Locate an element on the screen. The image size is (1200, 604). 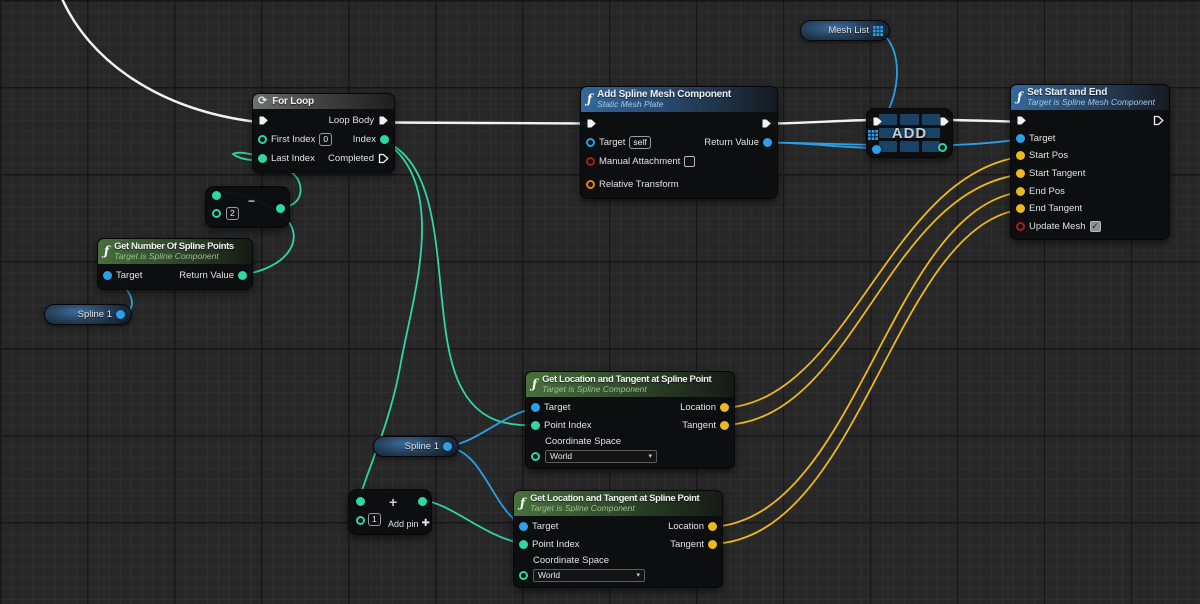
subtract-result-pin is located at coordinates (280, 208).